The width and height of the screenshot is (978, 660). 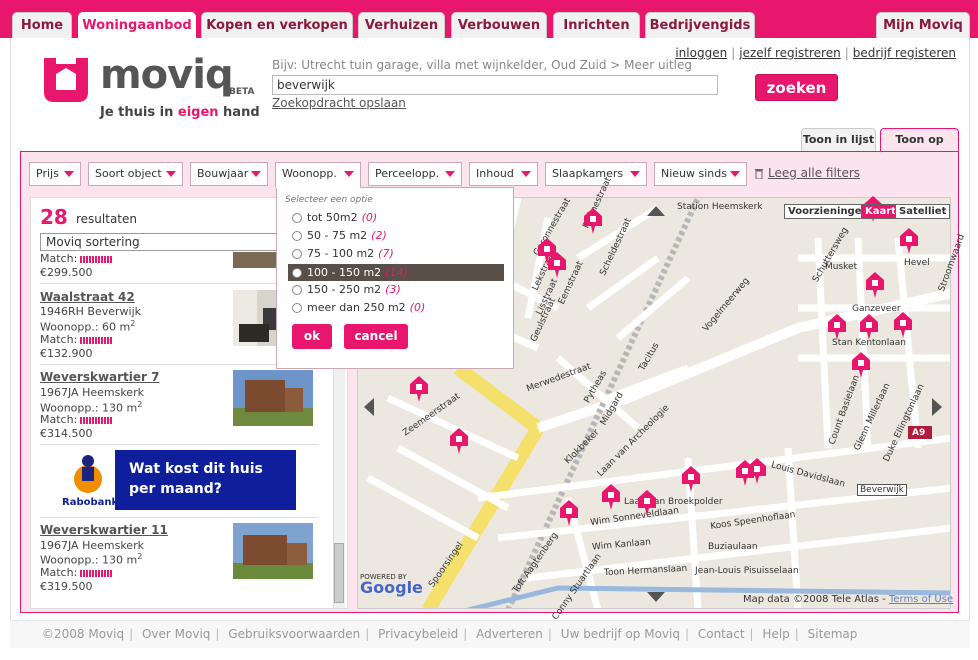 What do you see at coordinates (396, 217) in the screenshot?
I see `option-tot-50m2: tot 50m2 (0)` at bounding box center [396, 217].